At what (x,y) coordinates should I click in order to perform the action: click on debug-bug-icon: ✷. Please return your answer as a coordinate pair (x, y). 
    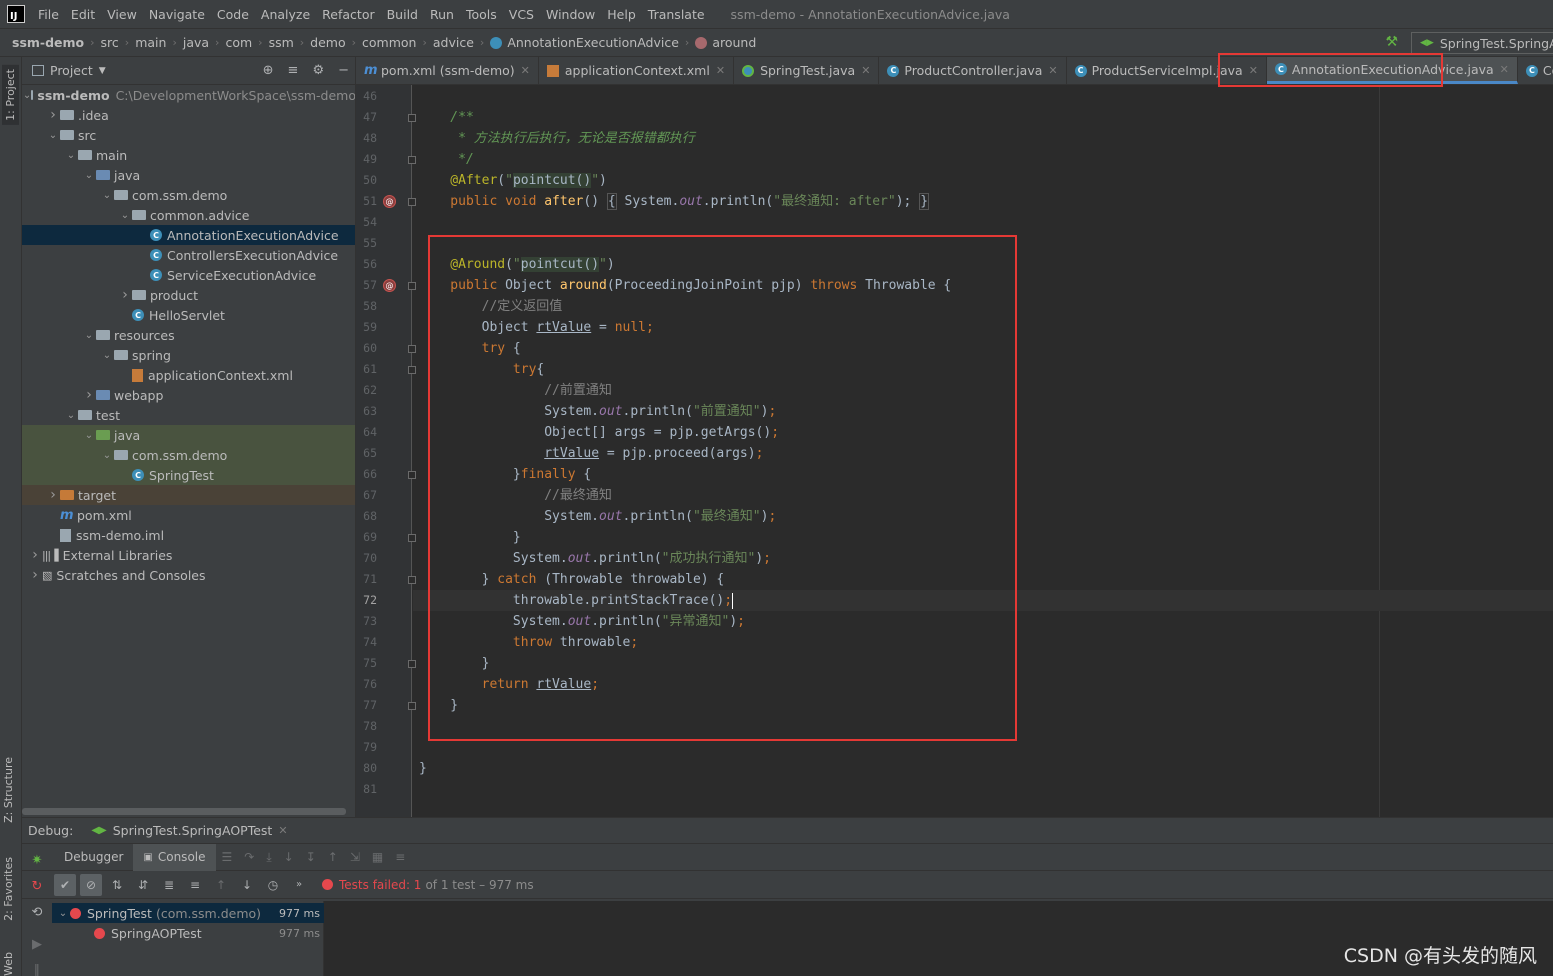
    Looking at the image, I should click on (37, 860).